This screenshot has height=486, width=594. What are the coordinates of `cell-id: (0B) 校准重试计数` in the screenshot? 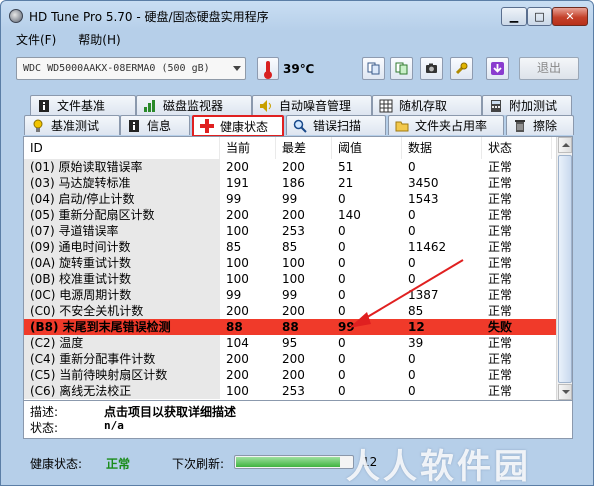 It's located at (122, 279).